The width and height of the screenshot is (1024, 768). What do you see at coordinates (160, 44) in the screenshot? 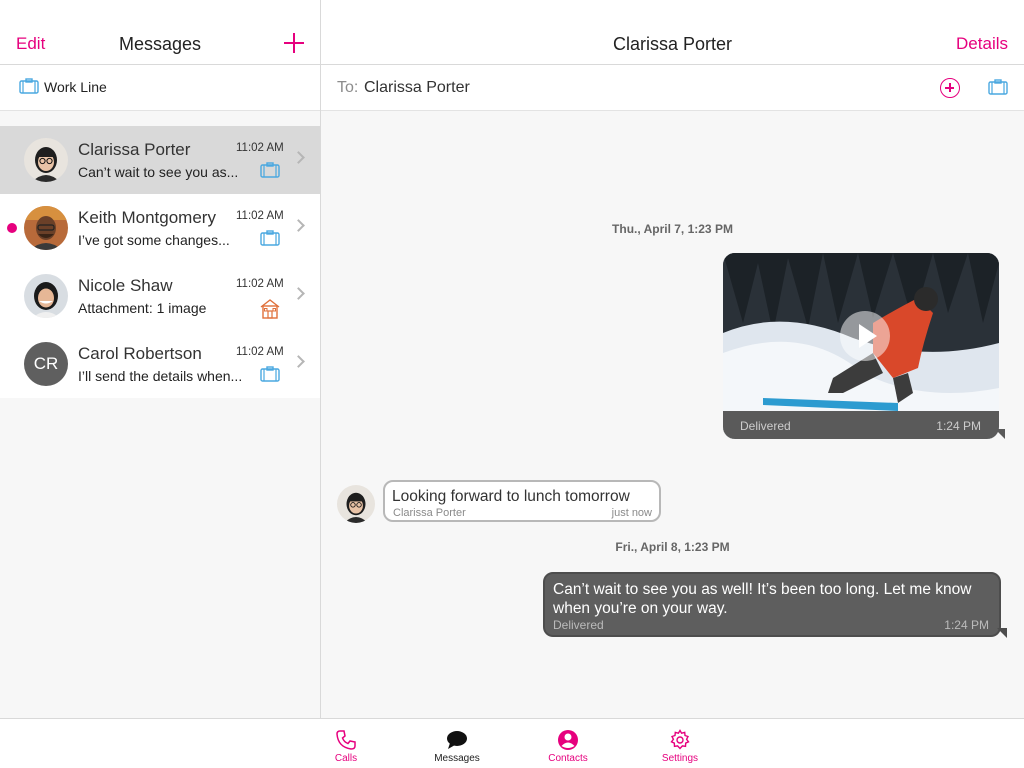
I see `page-title: Messages` at bounding box center [160, 44].